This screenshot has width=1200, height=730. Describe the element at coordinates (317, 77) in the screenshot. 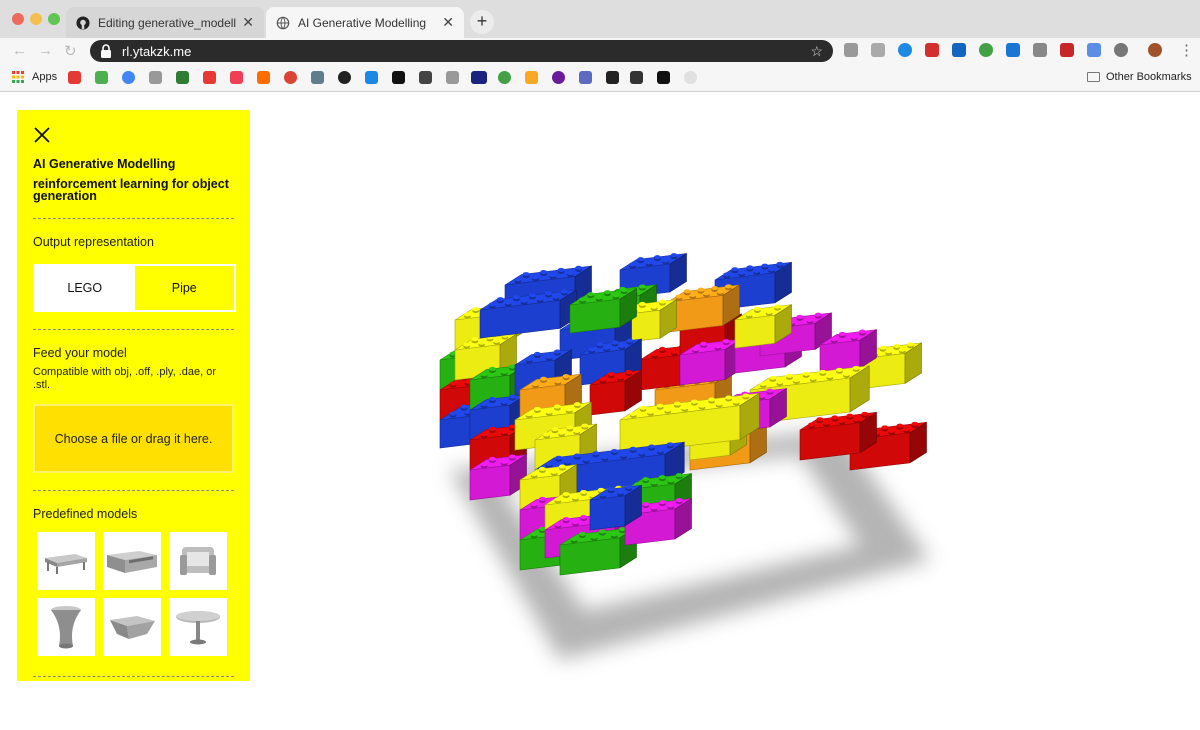

I see `play-icon` at that location.